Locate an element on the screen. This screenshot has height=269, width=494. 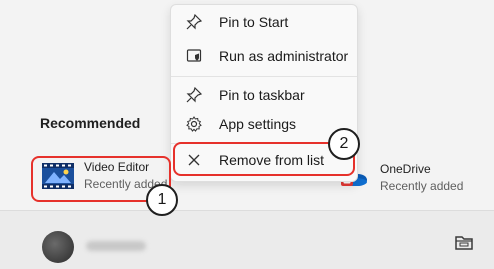
recommended-heading: Recommended is located at coordinates (90, 123).